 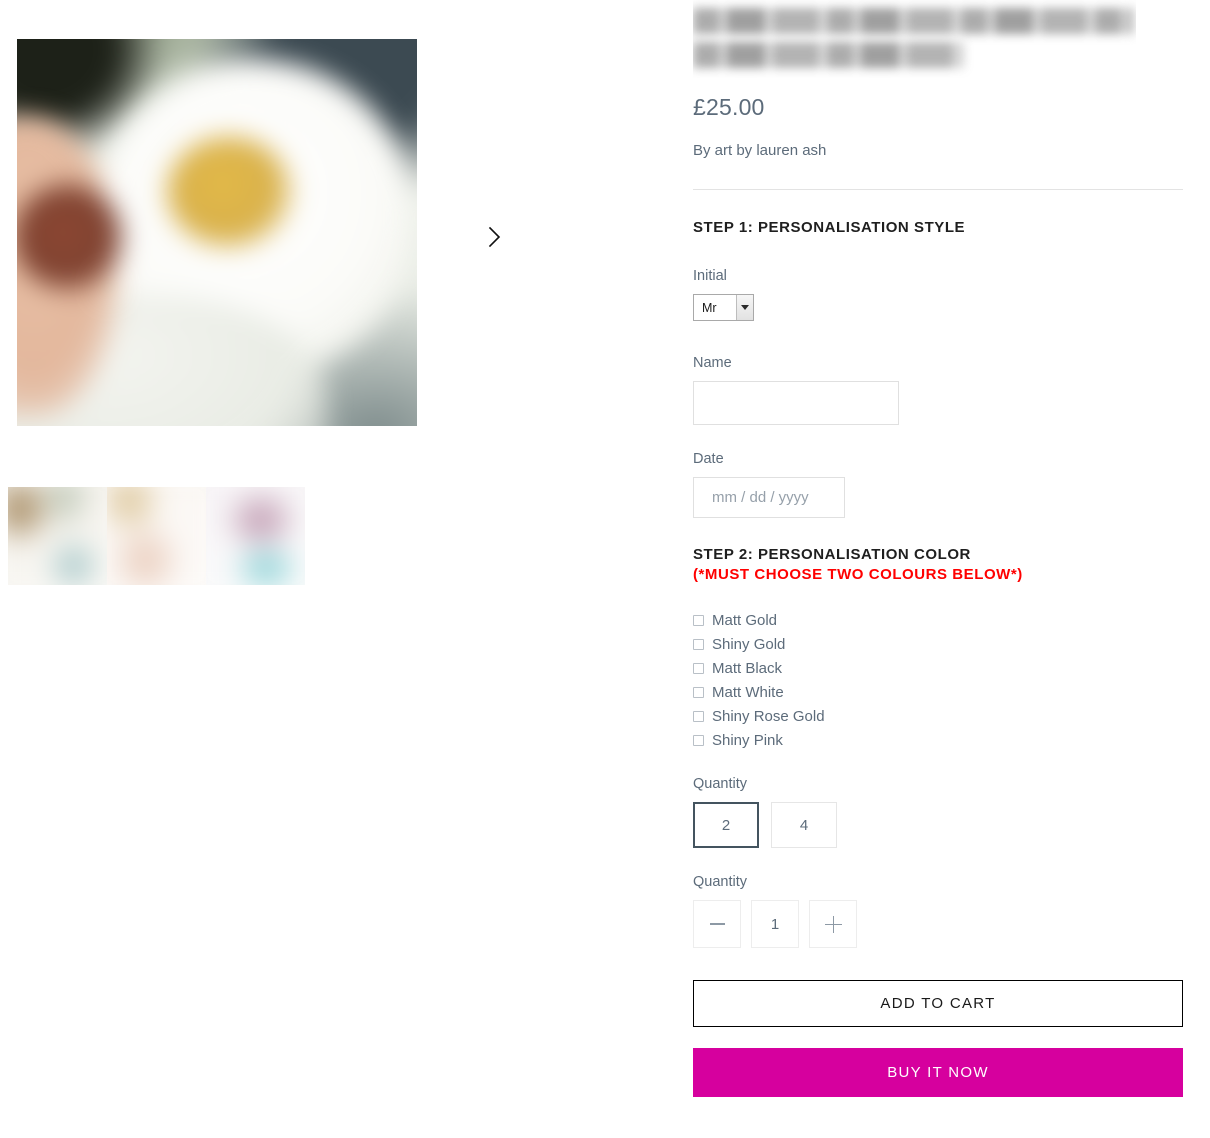 I want to click on color-option-label: Shiny Pink, so click(x=747, y=740).